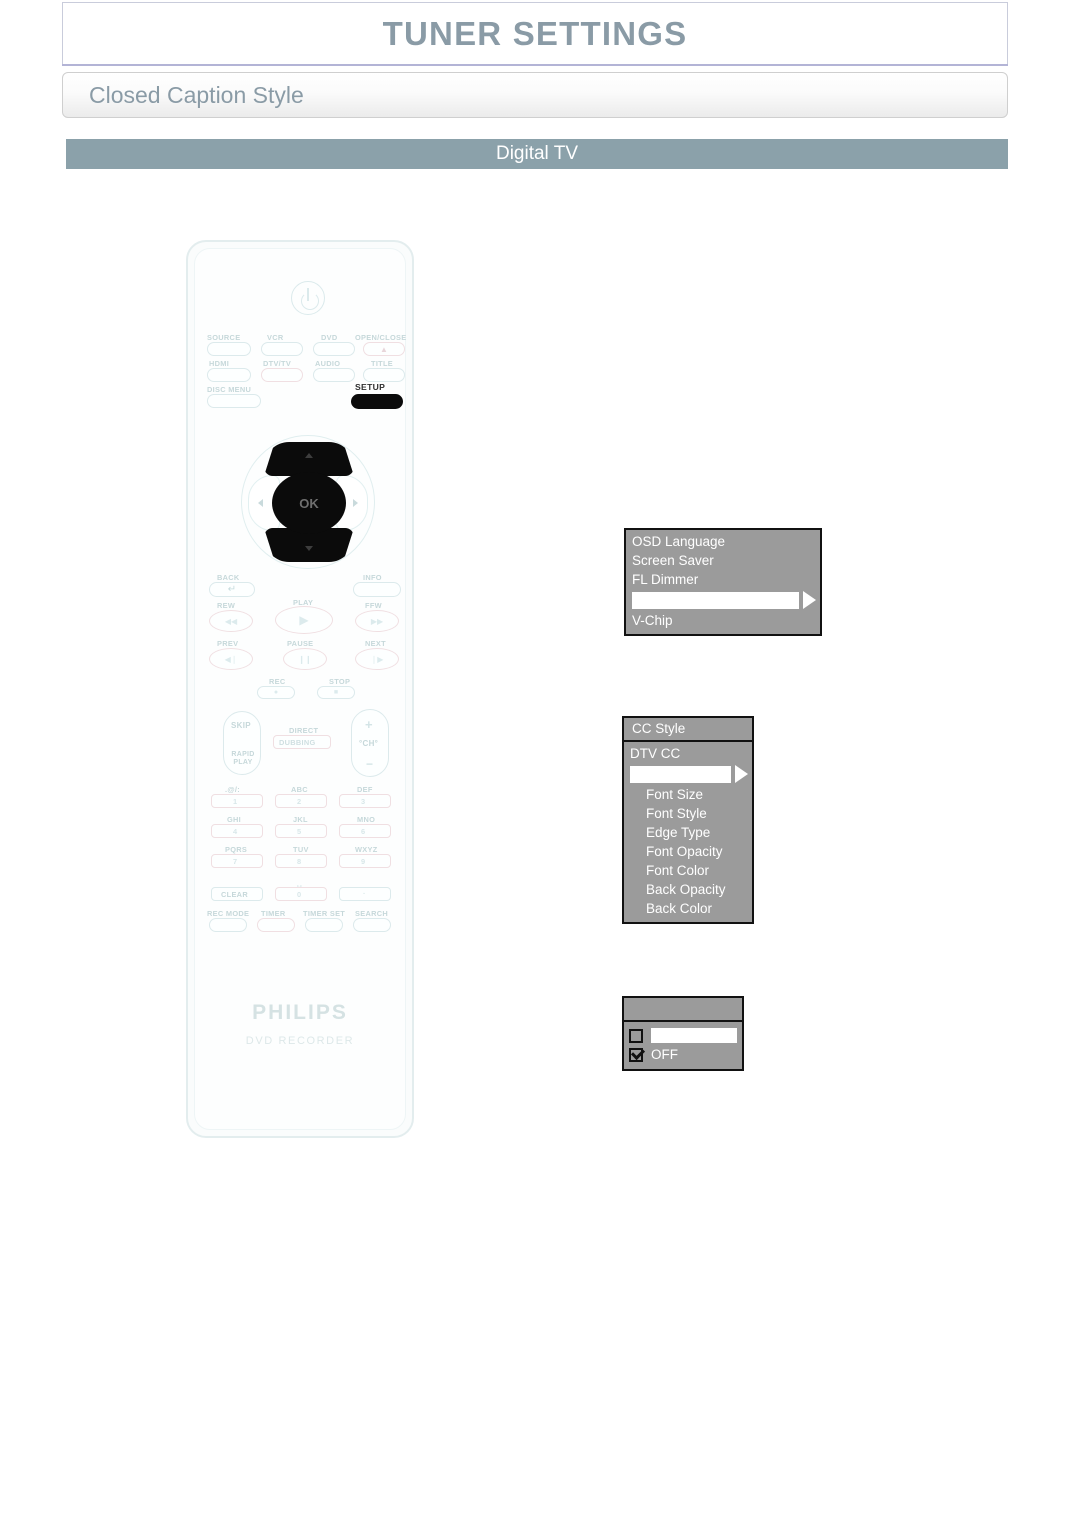 This screenshot has width=1080, height=1526. I want to click on key-2-letters: ABC, so click(299, 789).